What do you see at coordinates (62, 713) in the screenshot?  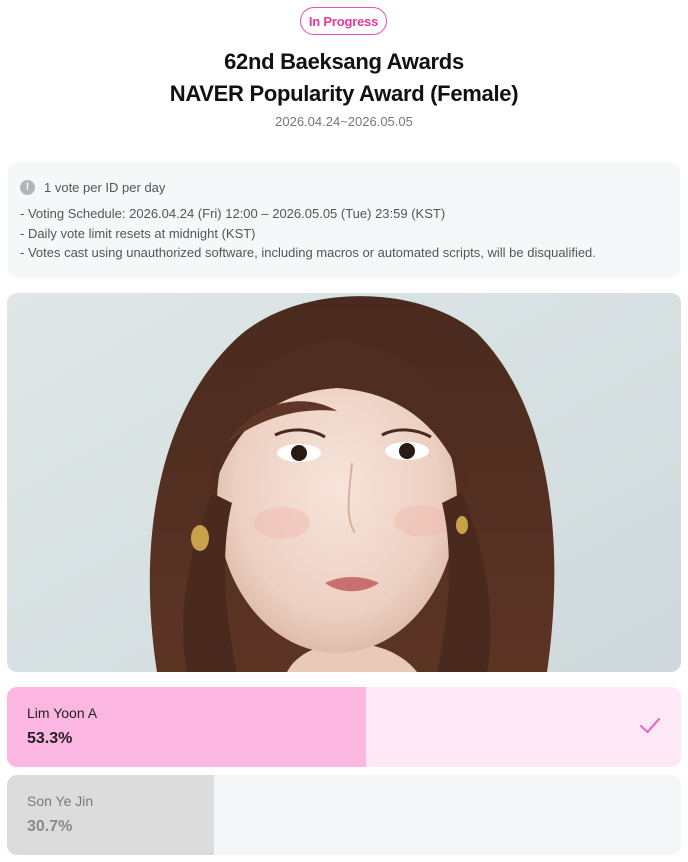 I see `candidate-name: Lim Yoon A` at bounding box center [62, 713].